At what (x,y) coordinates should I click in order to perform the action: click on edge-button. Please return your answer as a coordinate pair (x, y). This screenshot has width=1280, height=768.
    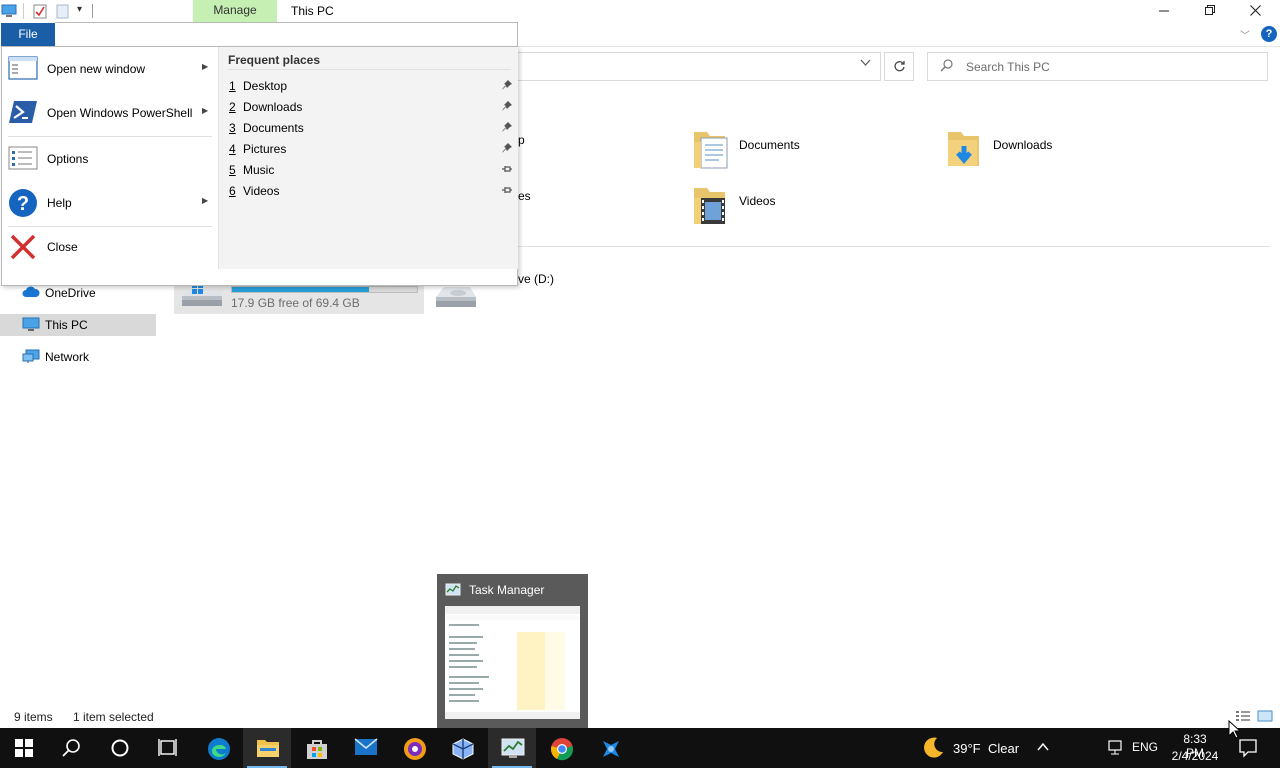
    Looking at the image, I should click on (218, 748).